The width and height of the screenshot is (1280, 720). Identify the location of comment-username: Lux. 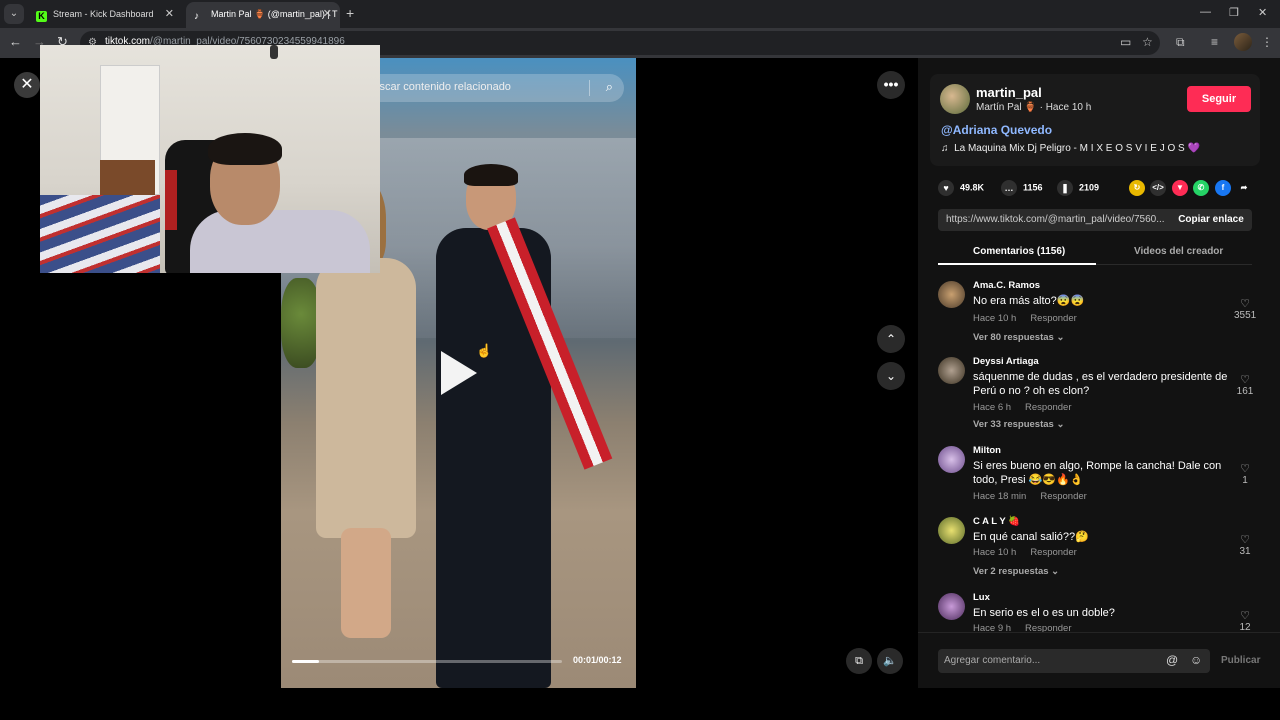
(981, 597).